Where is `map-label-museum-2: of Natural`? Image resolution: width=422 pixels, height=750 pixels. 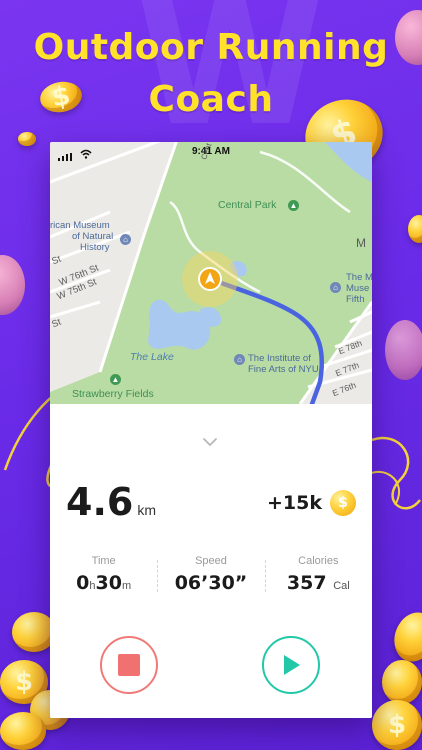
map-label-museum-2: of Natural is located at coordinates (93, 236).